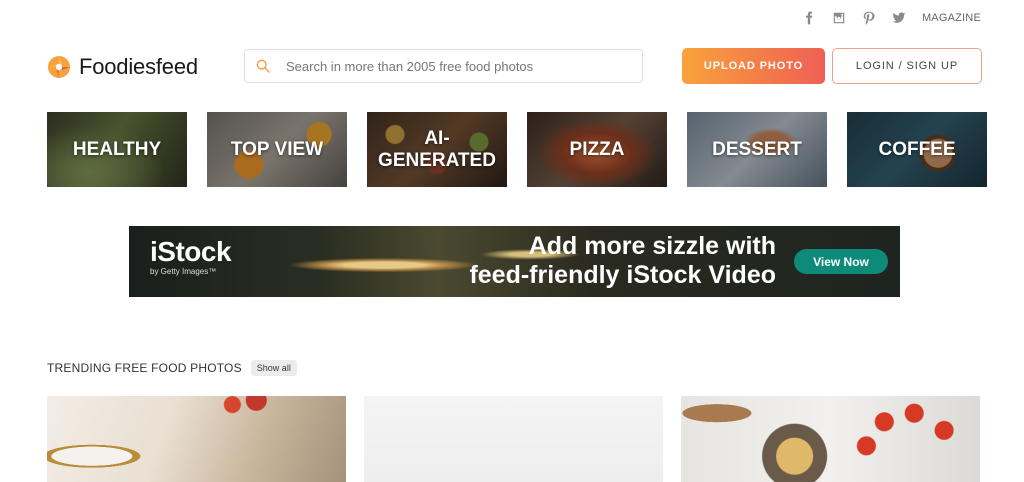  I want to click on magazine-link: MAGAZINE, so click(951, 18).